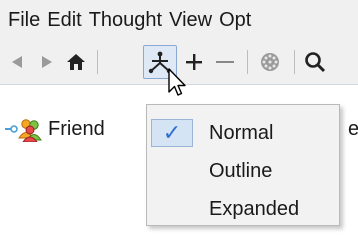 This screenshot has height=245, width=358. What do you see at coordinates (23, 130) in the screenshot?
I see `people-icon` at bounding box center [23, 130].